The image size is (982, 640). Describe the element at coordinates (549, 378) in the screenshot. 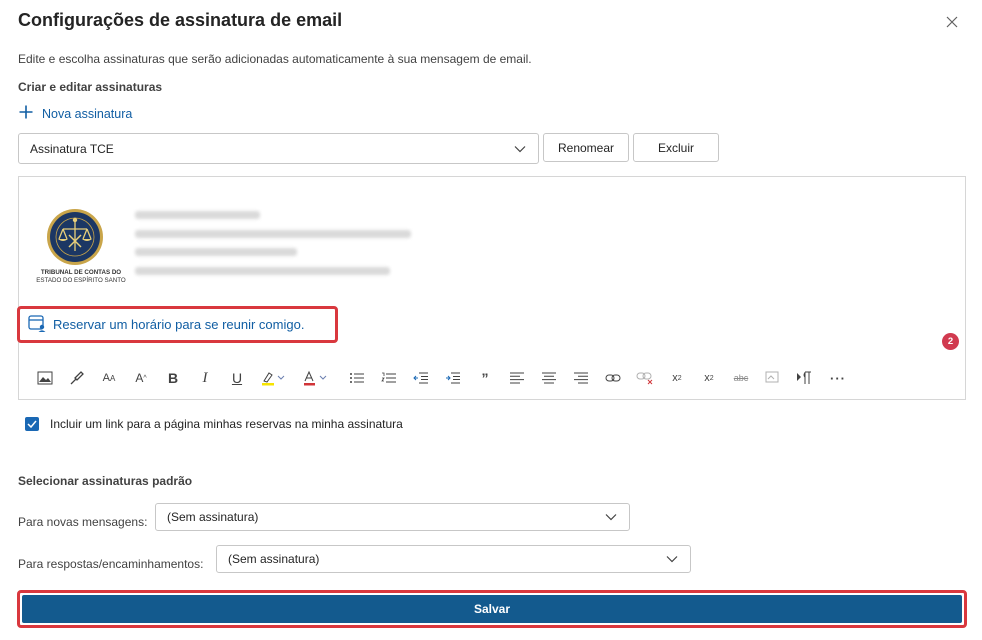

I see `align-center-icon` at that location.